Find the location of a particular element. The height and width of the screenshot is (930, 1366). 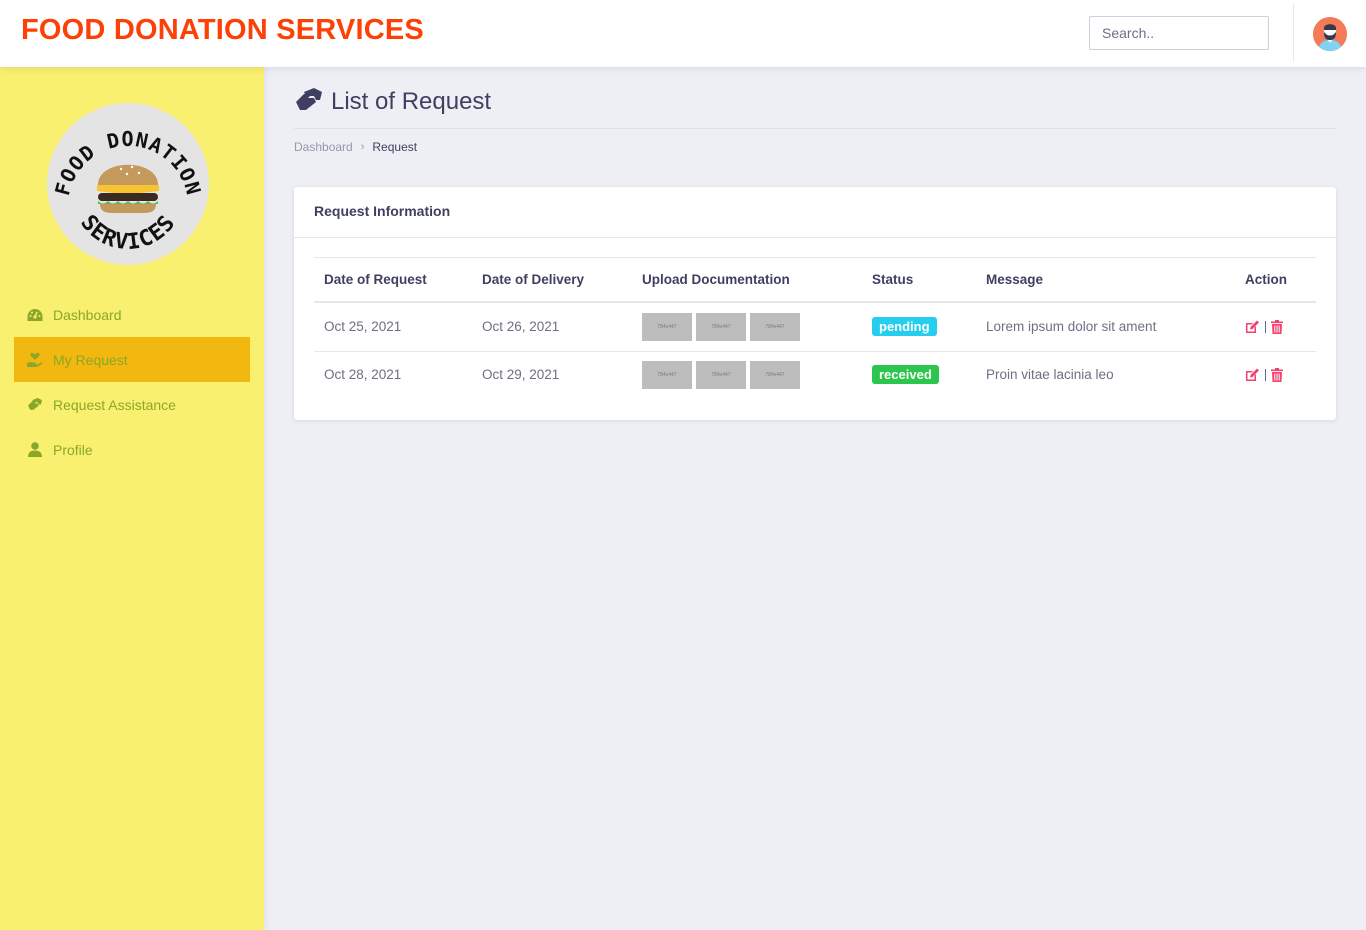

status-cell: received is located at coordinates (919, 375).